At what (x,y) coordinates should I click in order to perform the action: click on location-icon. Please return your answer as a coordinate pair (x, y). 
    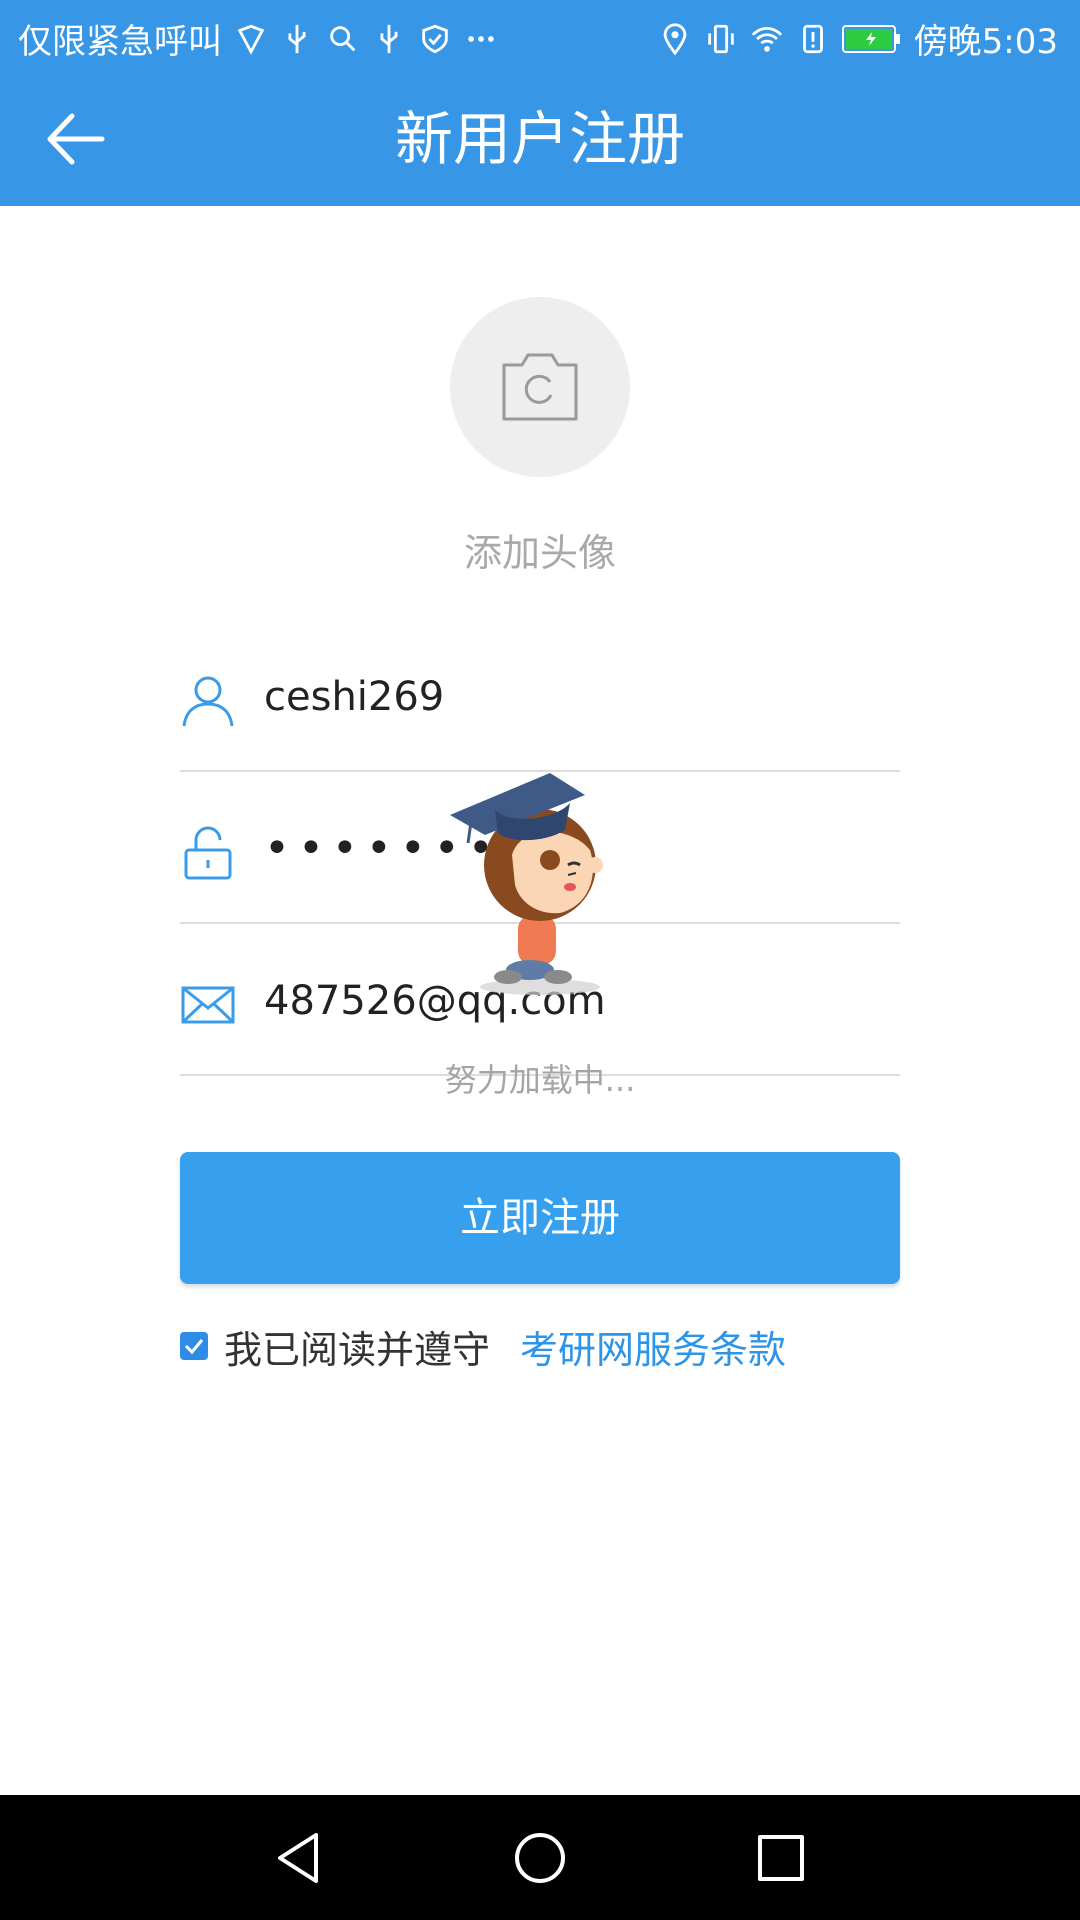
    Looking at the image, I should click on (675, 39).